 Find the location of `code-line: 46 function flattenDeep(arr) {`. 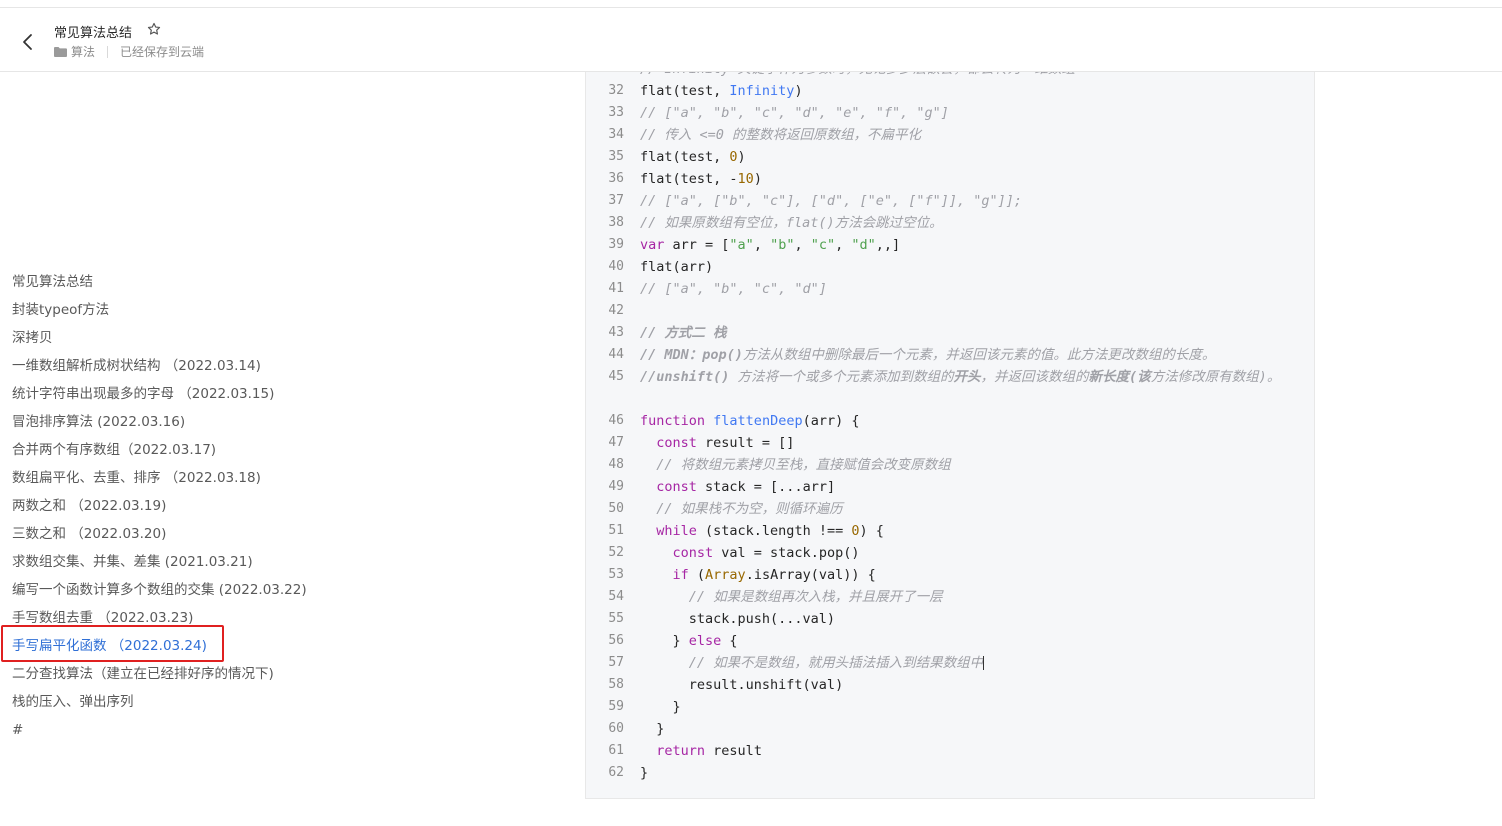

code-line: 46 function flattenDeep(arr) { is located at coordinates (950, 421).